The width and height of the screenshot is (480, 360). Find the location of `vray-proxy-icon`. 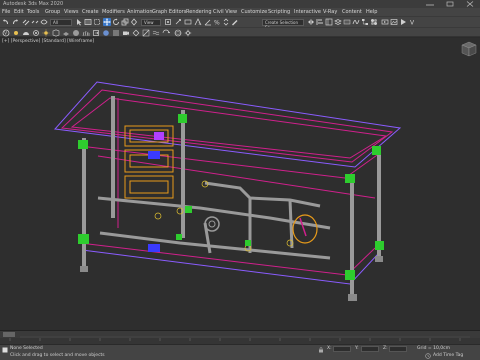

vray-proxy-icon is located at coordinates (56, 33).